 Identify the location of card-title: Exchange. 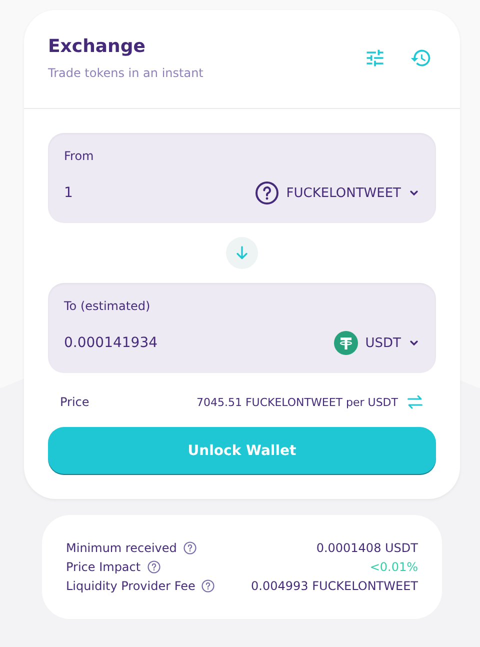
(97, 46).